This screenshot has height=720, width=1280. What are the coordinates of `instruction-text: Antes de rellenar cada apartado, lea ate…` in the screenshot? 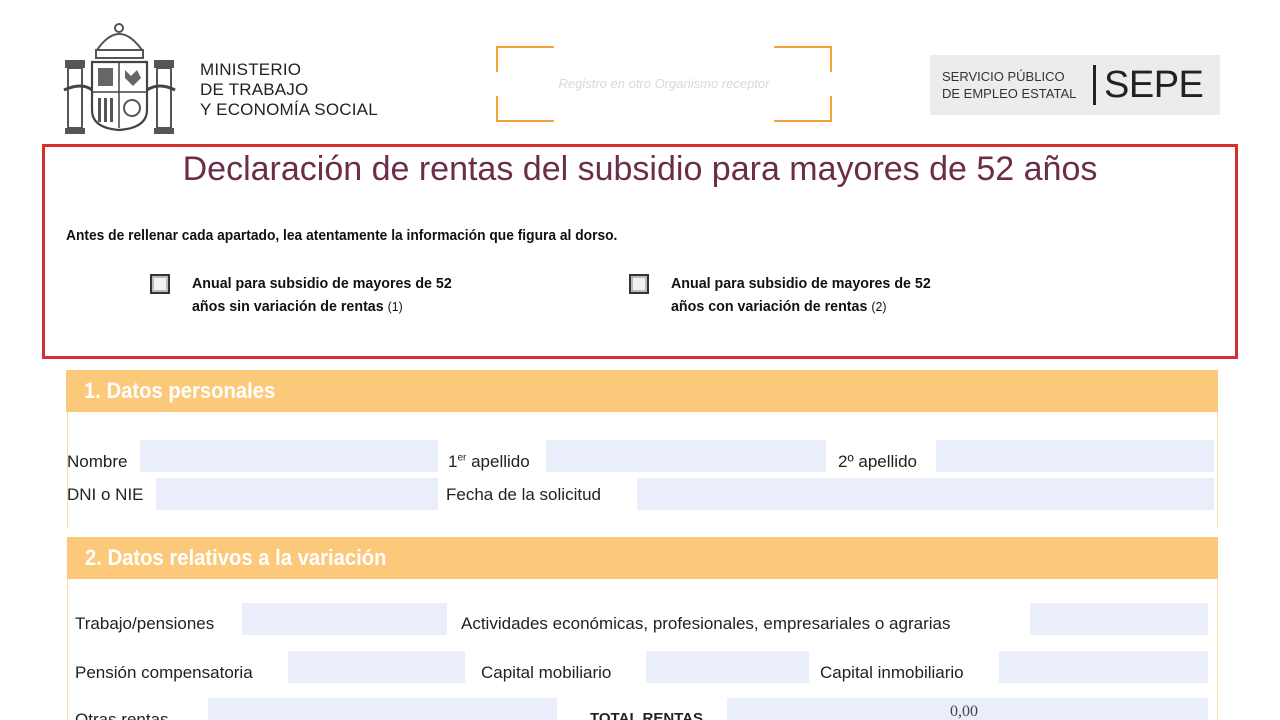 It's located at (342, 235).